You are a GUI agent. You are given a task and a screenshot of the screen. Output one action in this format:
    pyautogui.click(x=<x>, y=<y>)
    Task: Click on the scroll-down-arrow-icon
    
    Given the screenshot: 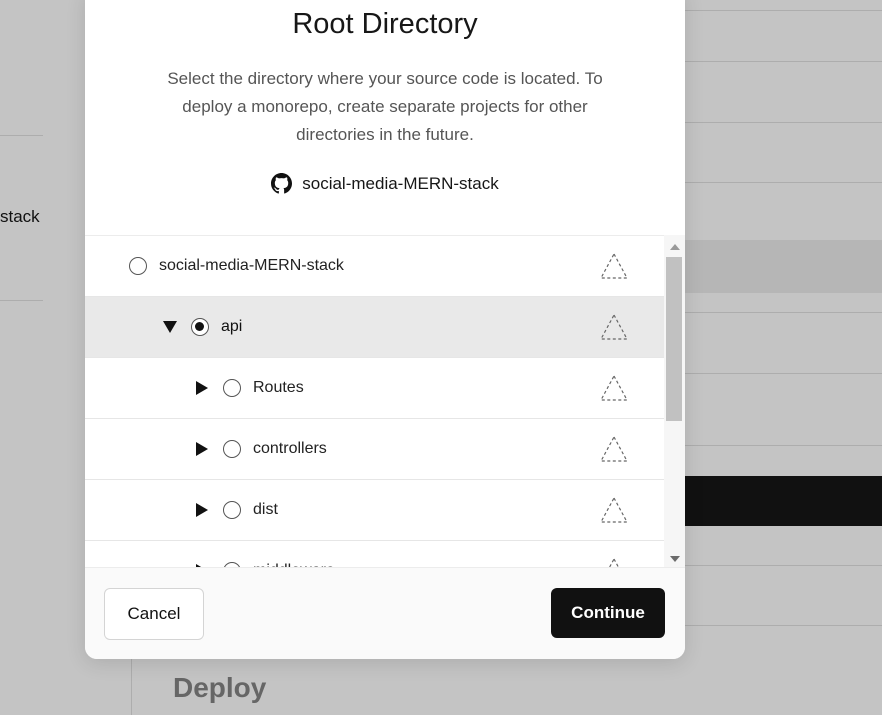 What is the action you would take?
    pyautogui.click(x=675, y=559)
    